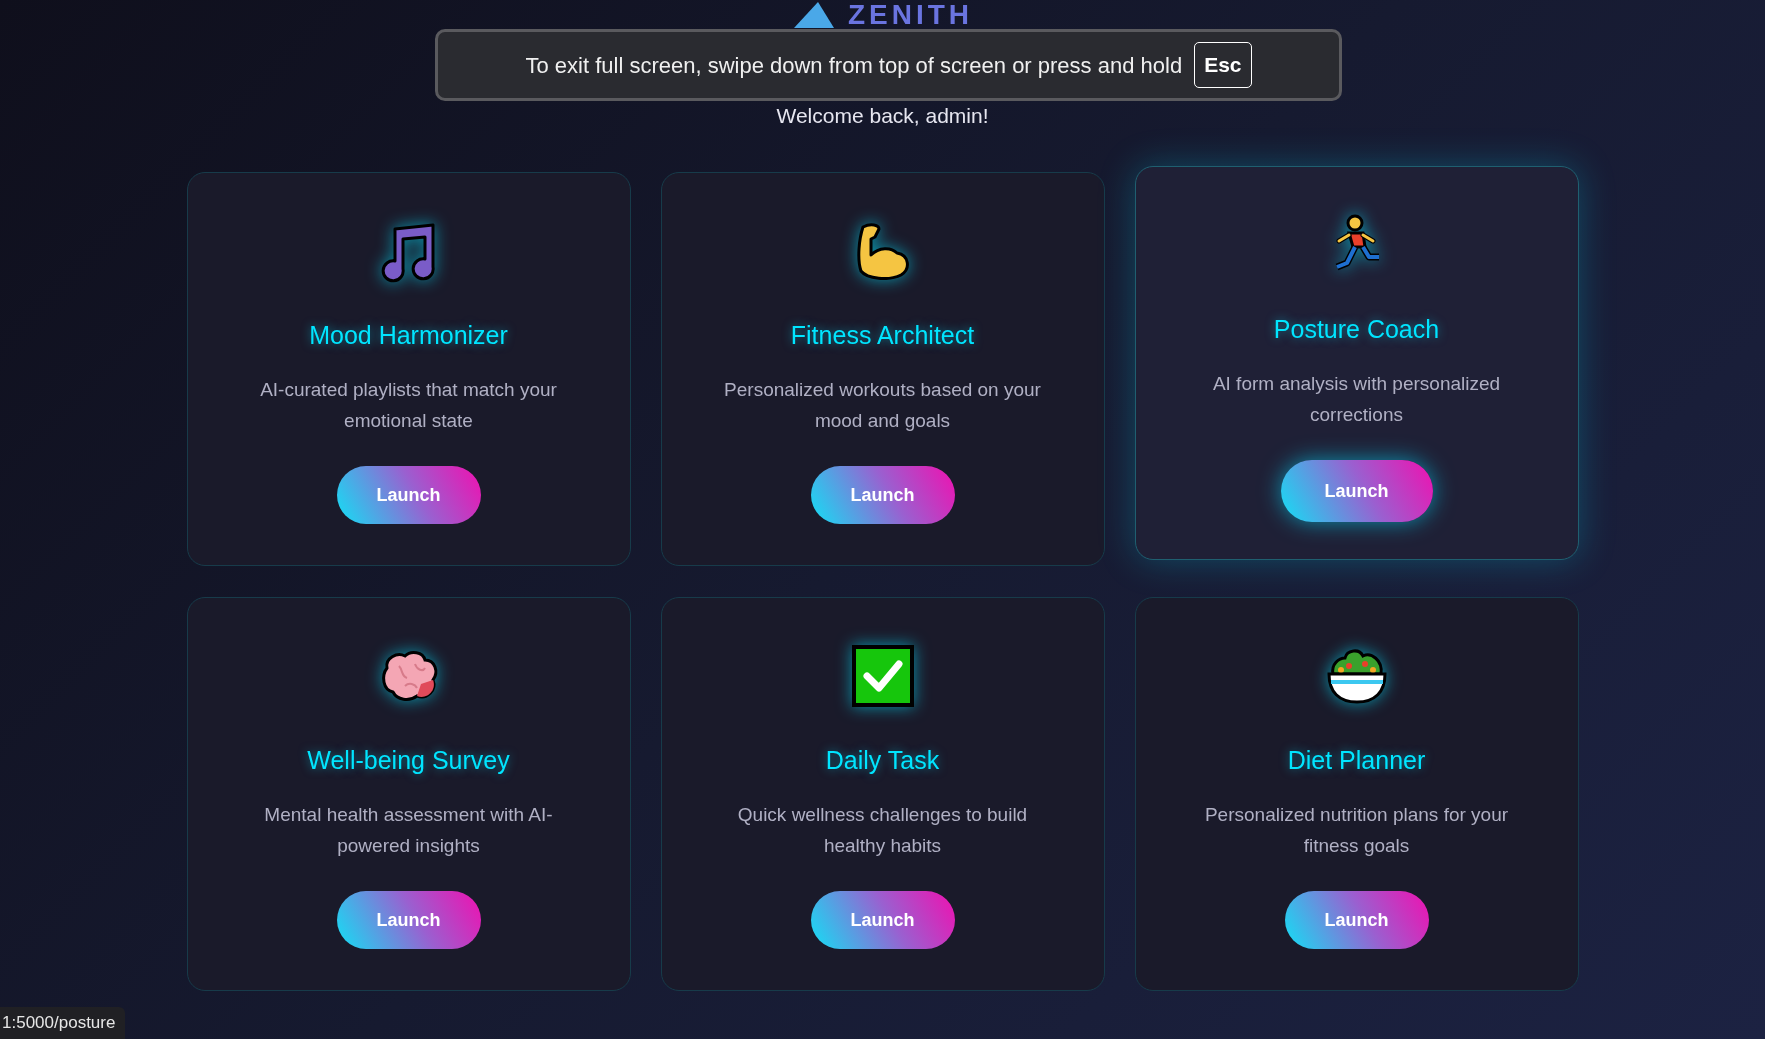 This screenshot has height=1039, width=1765. I want to click on feature-card: Well-being Survey Mental health assessment with AI-powered insights Launch, so click(408, 794).